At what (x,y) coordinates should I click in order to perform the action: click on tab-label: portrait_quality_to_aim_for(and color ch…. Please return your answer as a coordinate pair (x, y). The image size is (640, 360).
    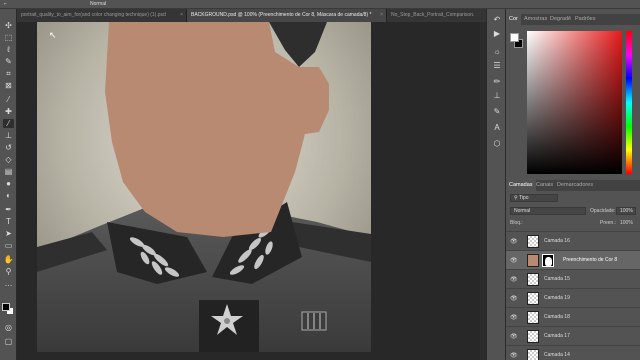
    Looking at the image, I should click on (93, 15).